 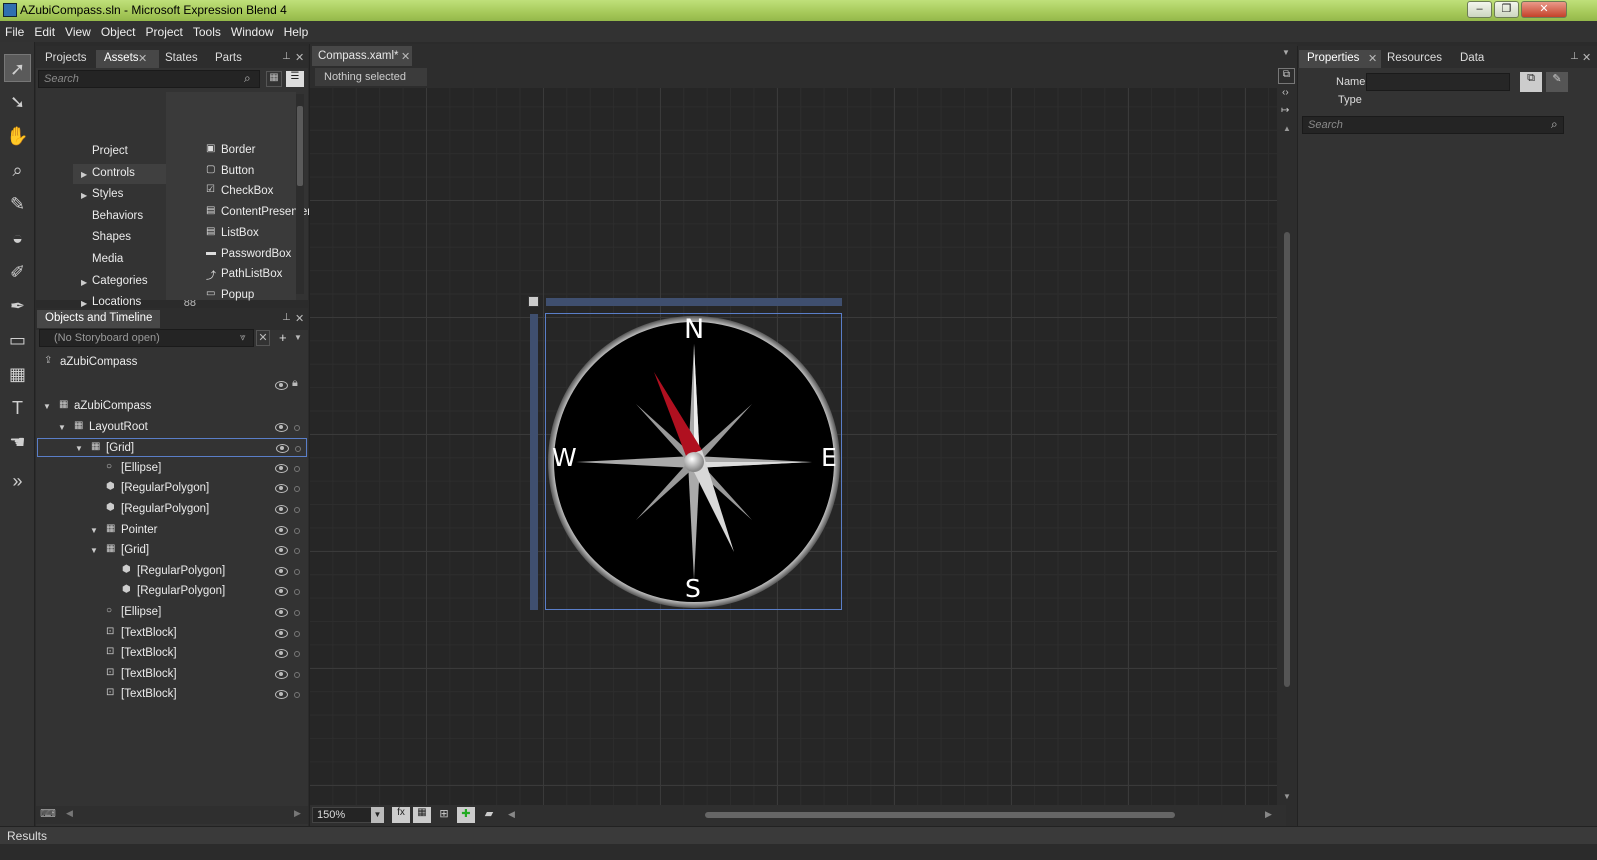 What do you see at coordinates (300, 194) in the screenshot?
I see `assets-scrollbar` at bounding box center [300, 194].